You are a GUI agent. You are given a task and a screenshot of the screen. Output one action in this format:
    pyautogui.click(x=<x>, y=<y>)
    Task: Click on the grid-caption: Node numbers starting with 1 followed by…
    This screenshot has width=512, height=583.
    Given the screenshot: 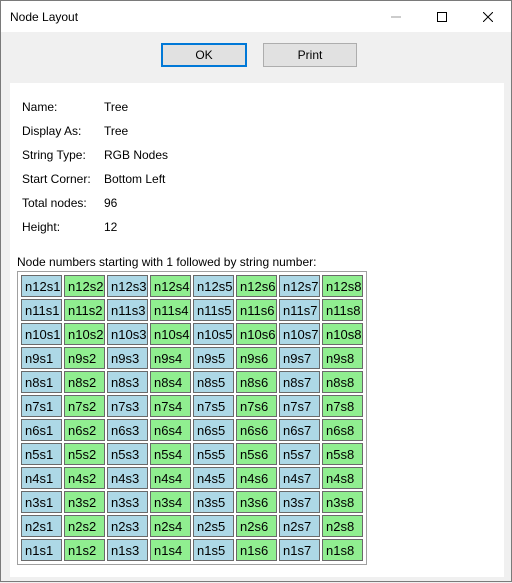 What is the action you would take?
    pyautogui.click(x=167, y=262)
    